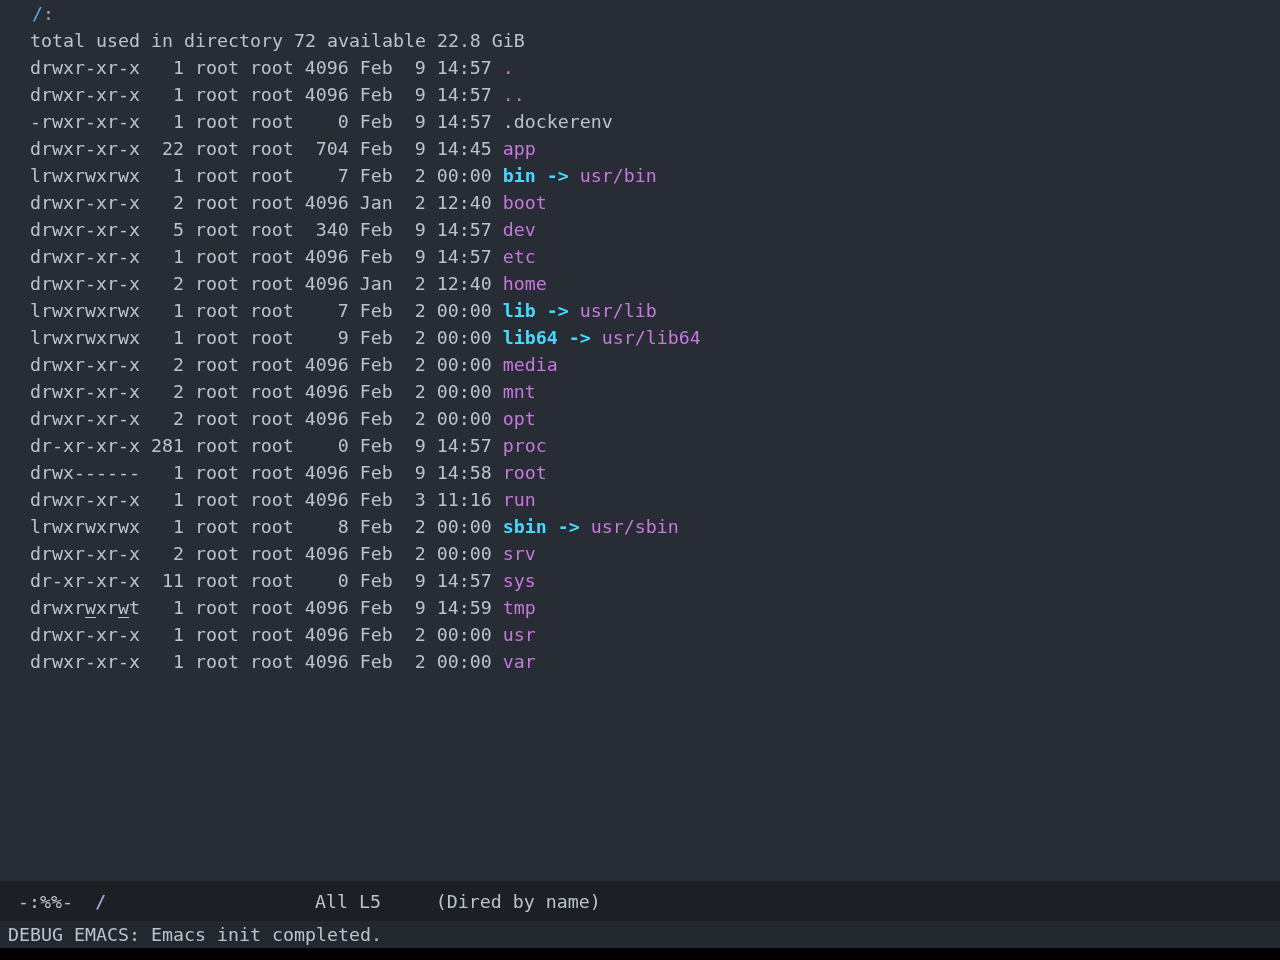 The width and height of the screenshot is (1280, 960). Describe the element at coordinates (519, 175) in the screenshot. I see `file-name: bin` at that location.